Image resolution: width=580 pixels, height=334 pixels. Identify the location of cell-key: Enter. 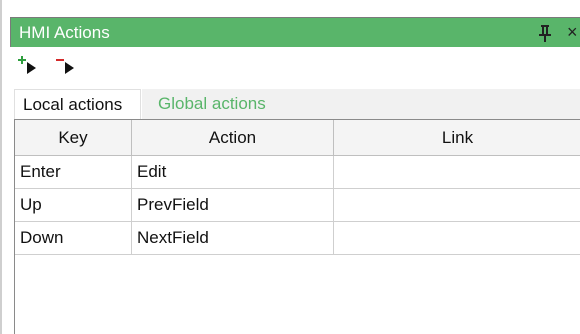
(73, 172).